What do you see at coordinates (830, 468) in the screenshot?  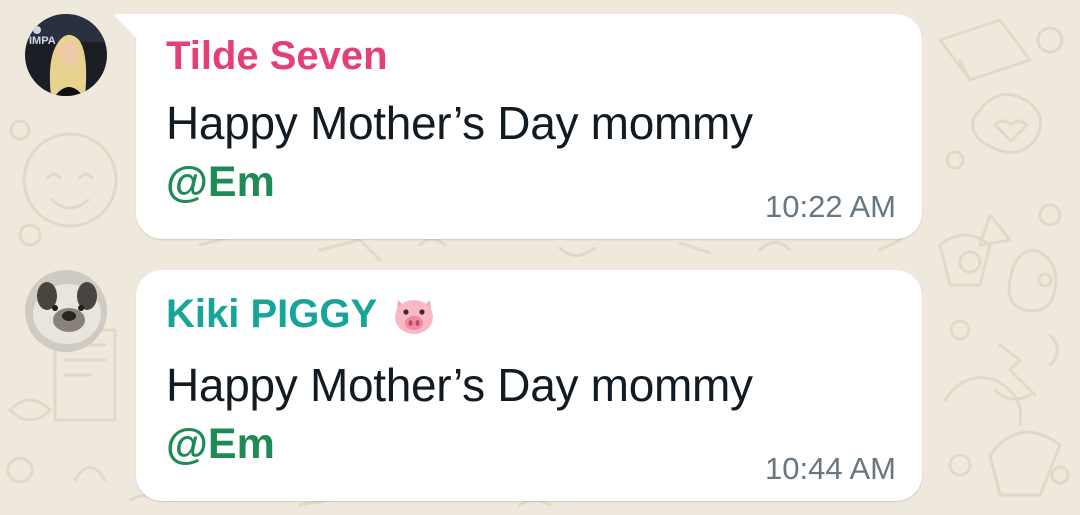 I see `message-timestamp: 10:44 AM` at bounding box center [830, 468].